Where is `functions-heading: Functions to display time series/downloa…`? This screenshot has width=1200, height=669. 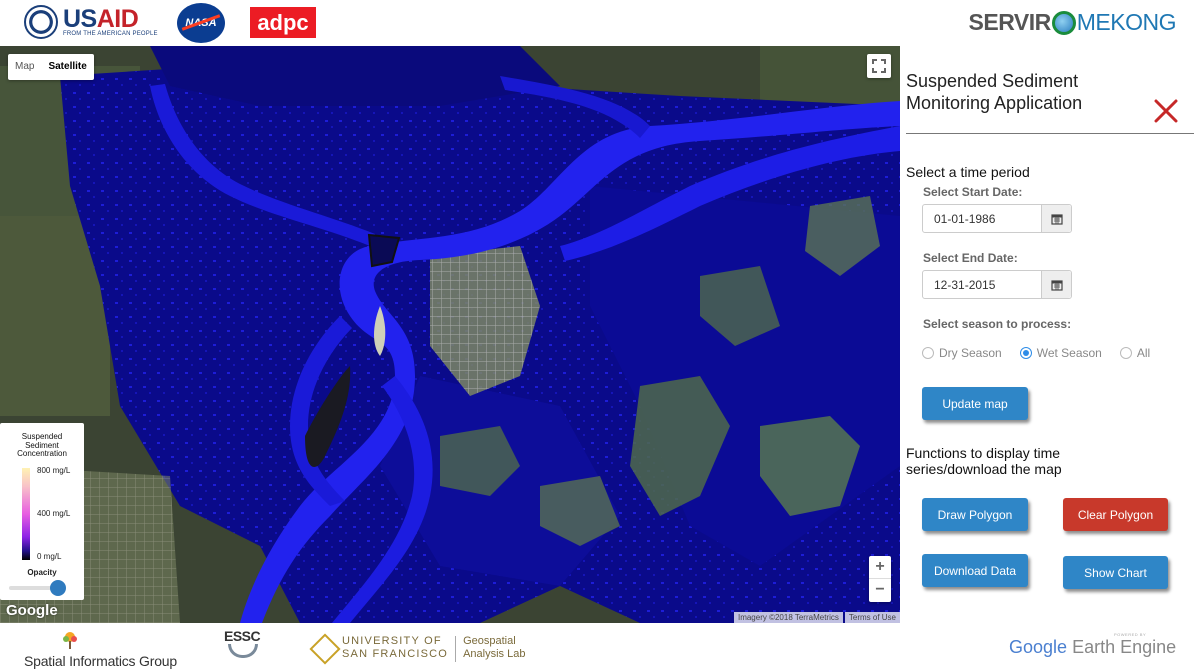 functions-heading: Functions to display time series/downloa… is located at coordinates (984, 461).